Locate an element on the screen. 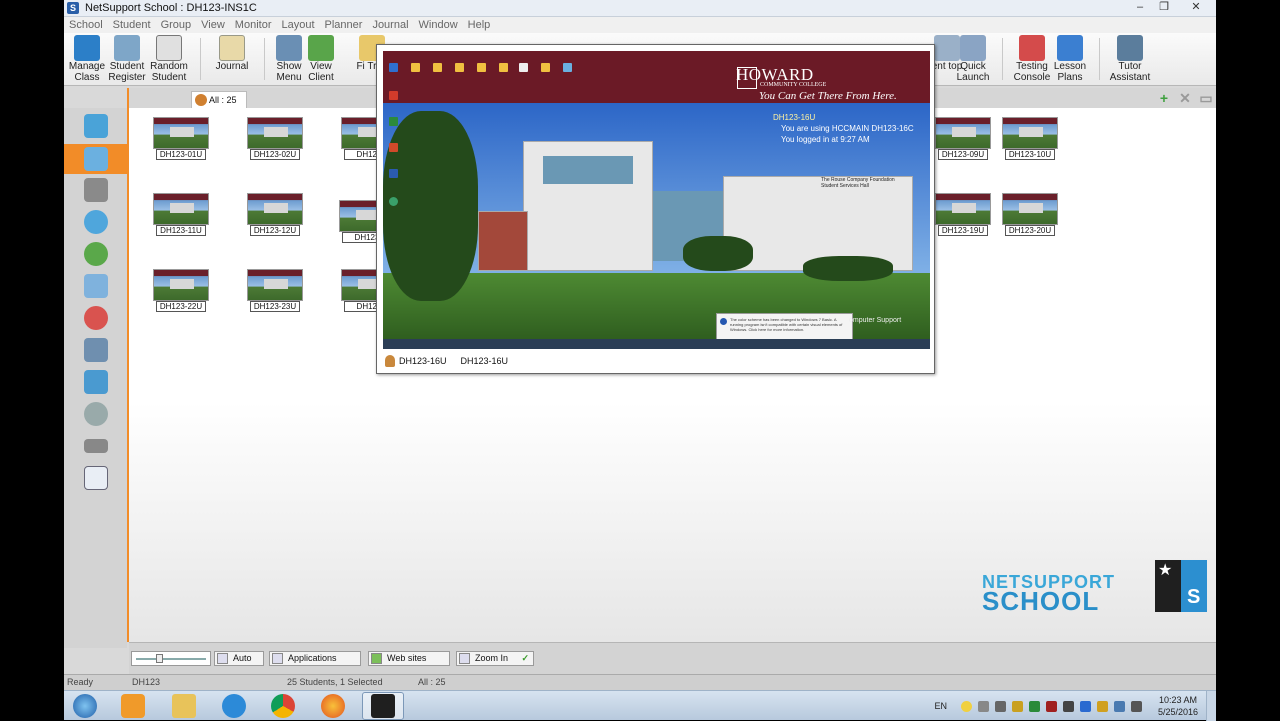 This screenshot has width=1280, height=721. shield-icon is located at coordinates (1051, 706).